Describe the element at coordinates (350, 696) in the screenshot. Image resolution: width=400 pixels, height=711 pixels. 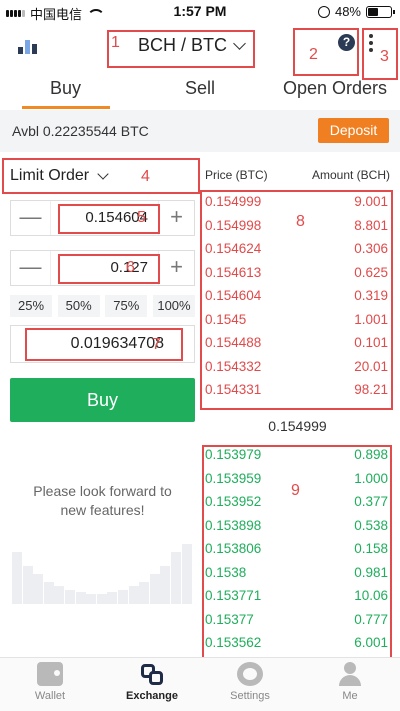
I see `nav-me-label: Me` at that location.